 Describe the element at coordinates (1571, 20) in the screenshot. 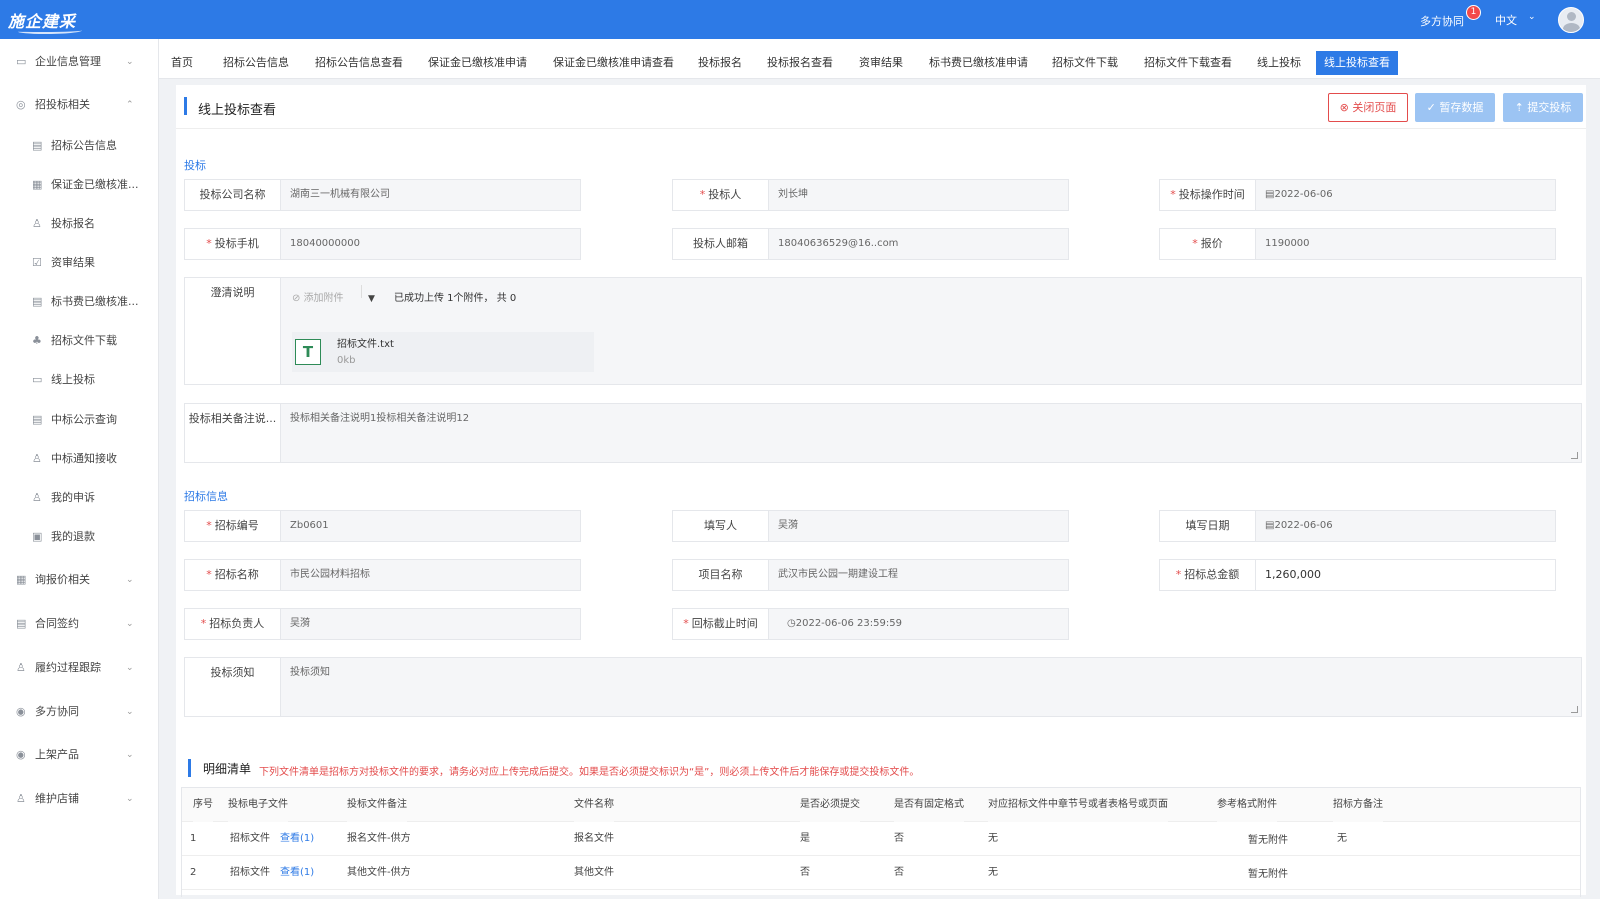

I see `user-avatar` at that location.